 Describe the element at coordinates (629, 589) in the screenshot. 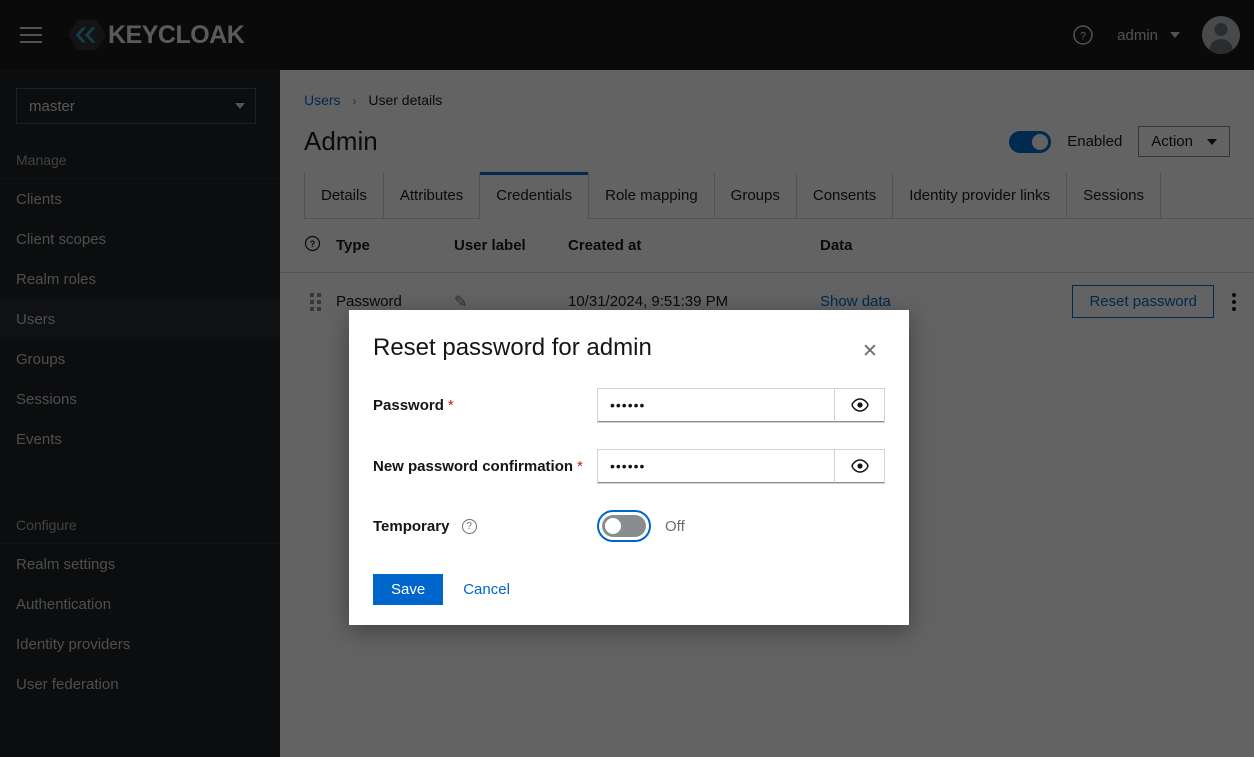

I see `modal-footer: Save Cancel` at that location.